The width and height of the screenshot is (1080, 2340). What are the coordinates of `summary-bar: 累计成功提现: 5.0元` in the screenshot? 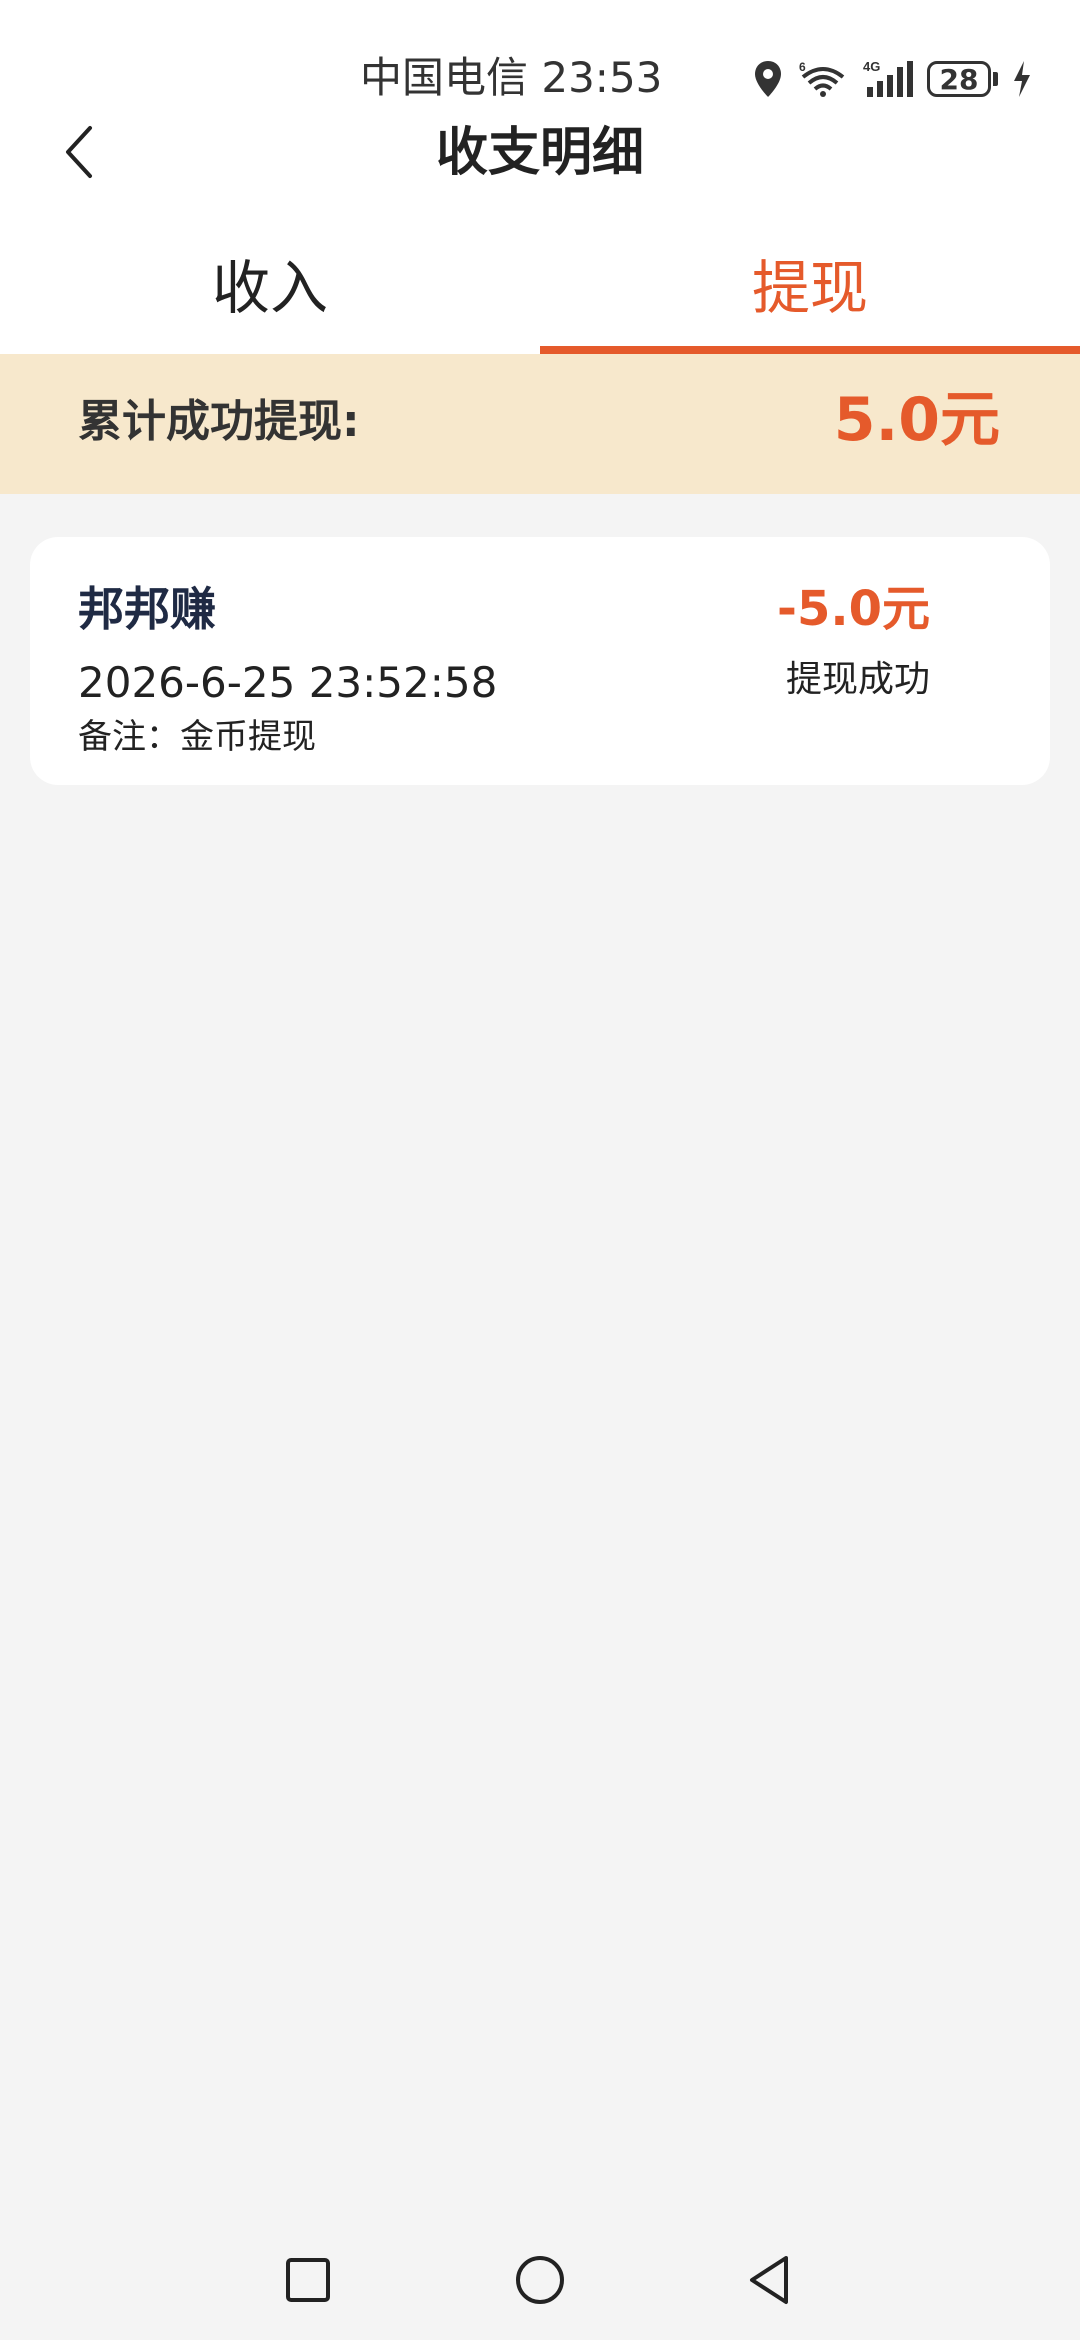 It's located at (540, 424).